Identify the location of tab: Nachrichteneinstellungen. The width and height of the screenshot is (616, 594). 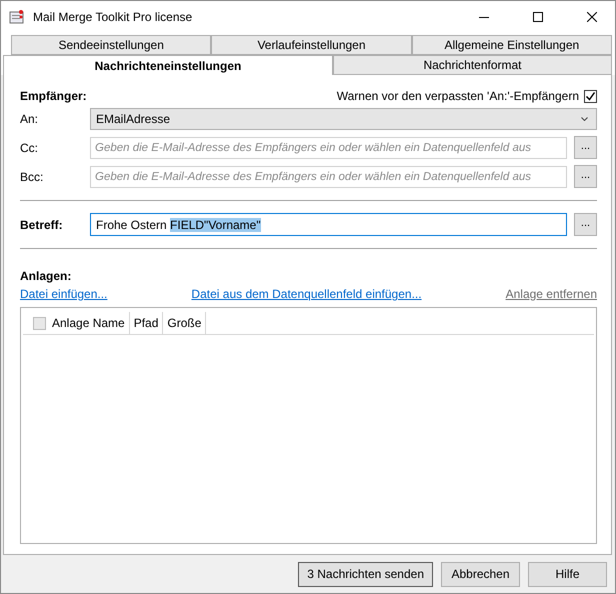
(168, 65).